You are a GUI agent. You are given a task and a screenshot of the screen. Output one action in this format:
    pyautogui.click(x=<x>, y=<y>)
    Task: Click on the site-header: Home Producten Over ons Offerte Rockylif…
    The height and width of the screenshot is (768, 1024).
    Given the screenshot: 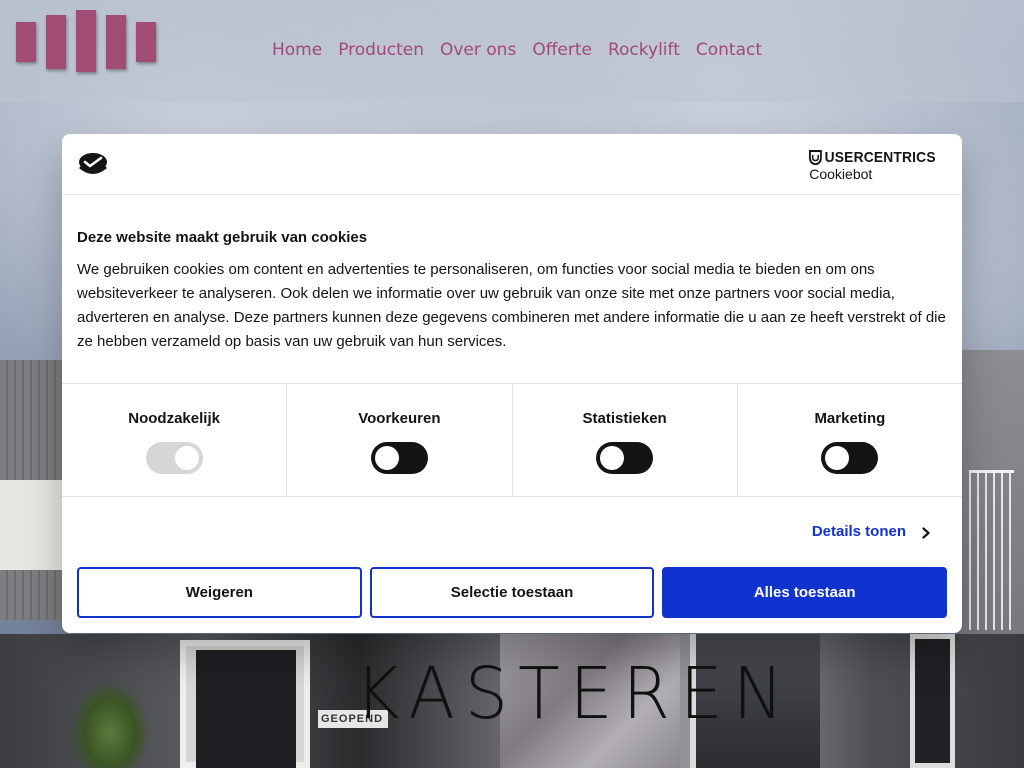 What is the action you would take?
    pyautogui.click(x=512, y=51)
    